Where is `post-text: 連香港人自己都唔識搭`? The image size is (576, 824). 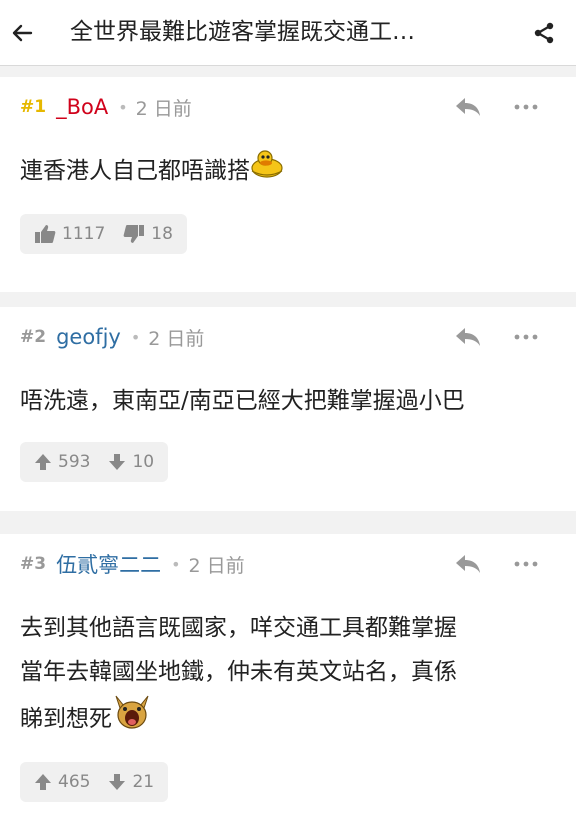
post-text: 連香港人自己都唔識搭 is located at coordinates (135, 171).